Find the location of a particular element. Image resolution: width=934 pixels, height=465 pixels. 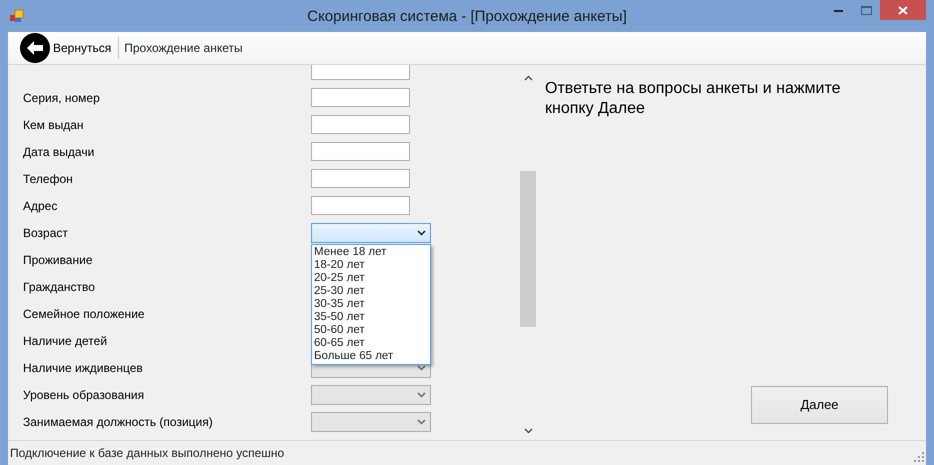

dropdown-option: 18-20 лет is located at coordinates (371, 265).